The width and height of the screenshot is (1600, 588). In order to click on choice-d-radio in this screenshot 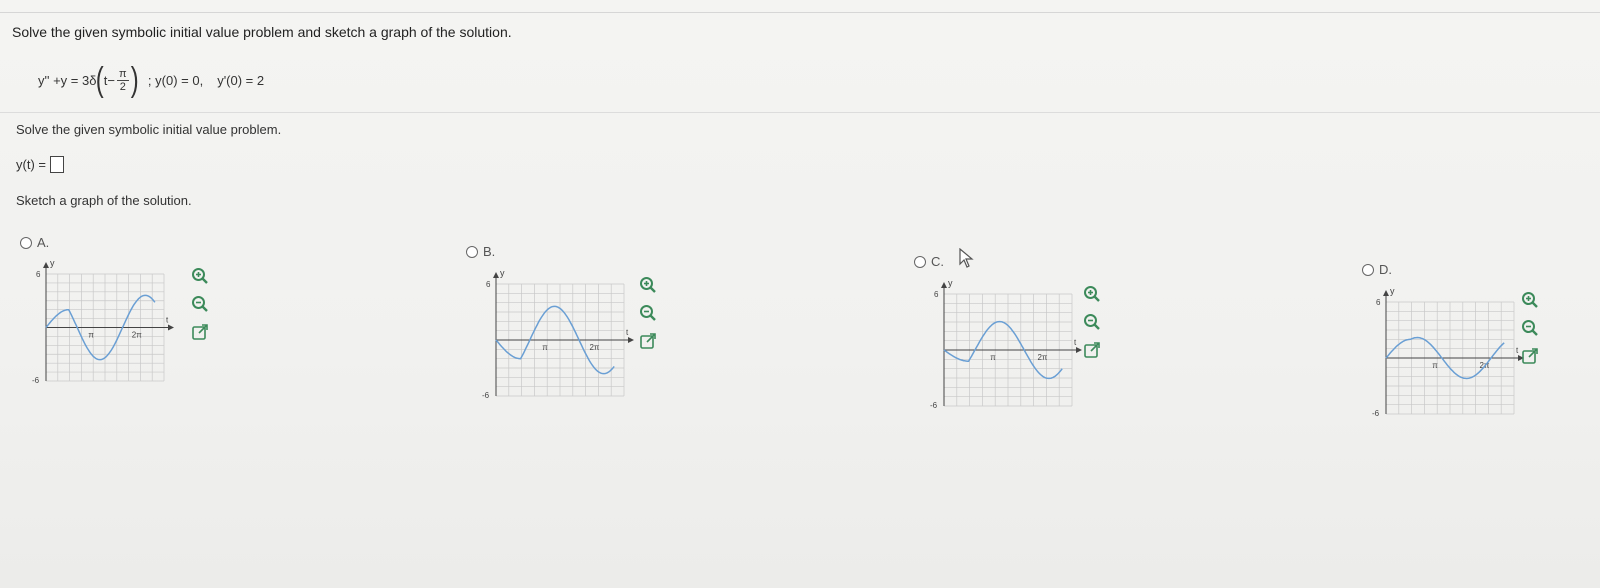, I will do `click(1368, 269)`.